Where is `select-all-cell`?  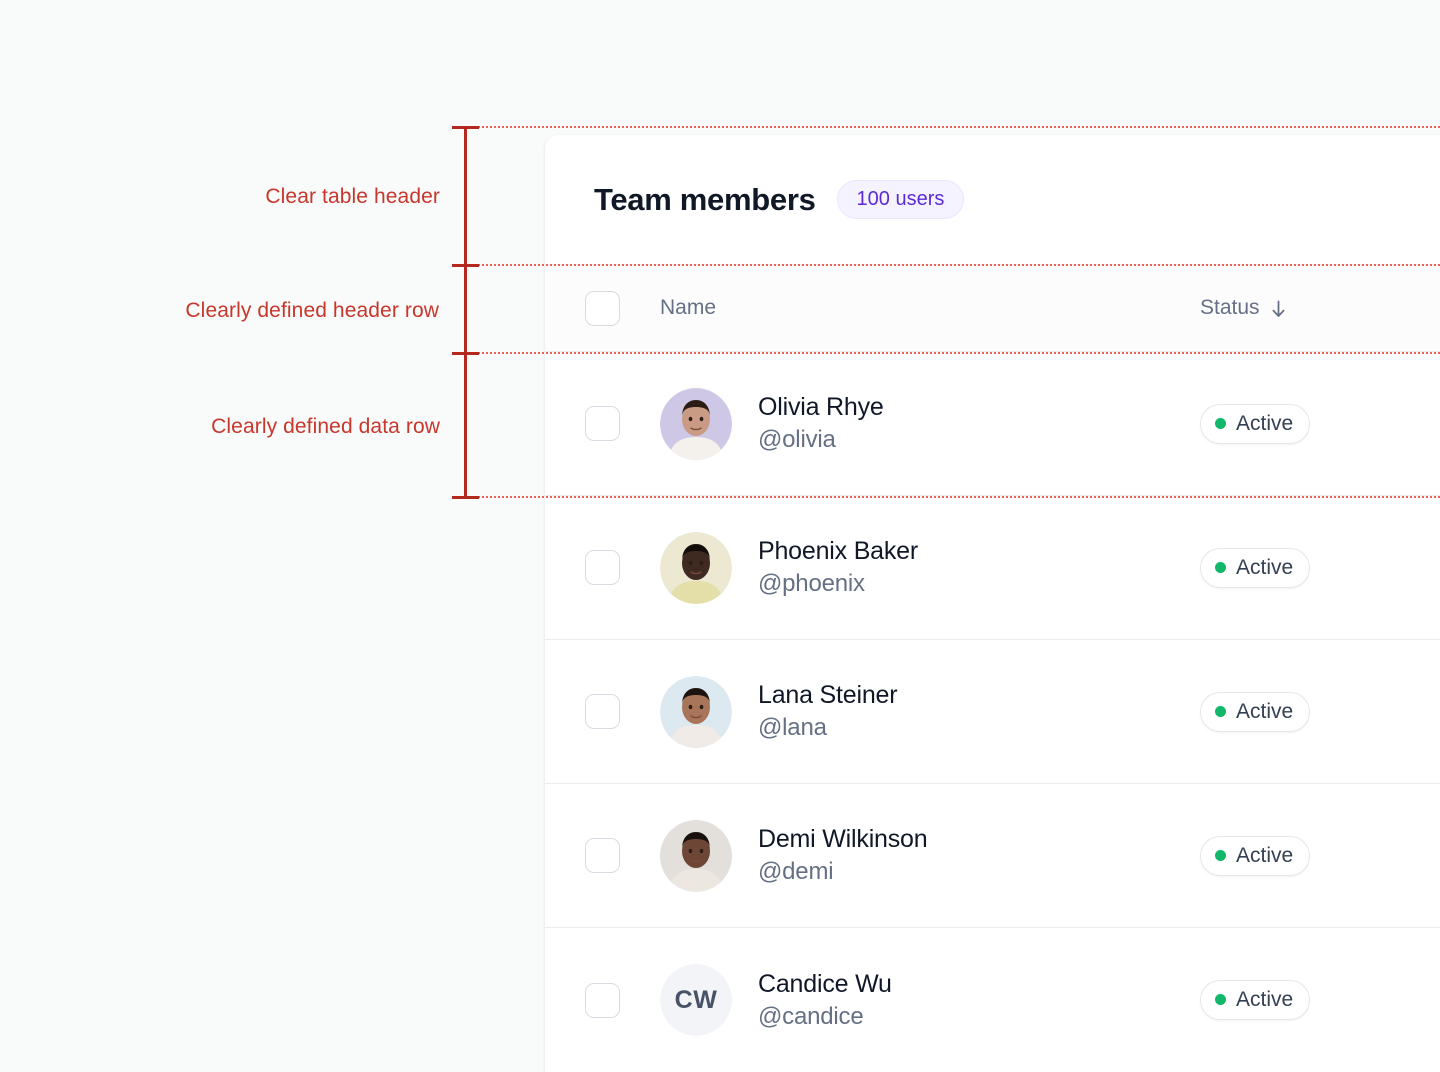
select-all-cell is located at coordinates (602, 308).